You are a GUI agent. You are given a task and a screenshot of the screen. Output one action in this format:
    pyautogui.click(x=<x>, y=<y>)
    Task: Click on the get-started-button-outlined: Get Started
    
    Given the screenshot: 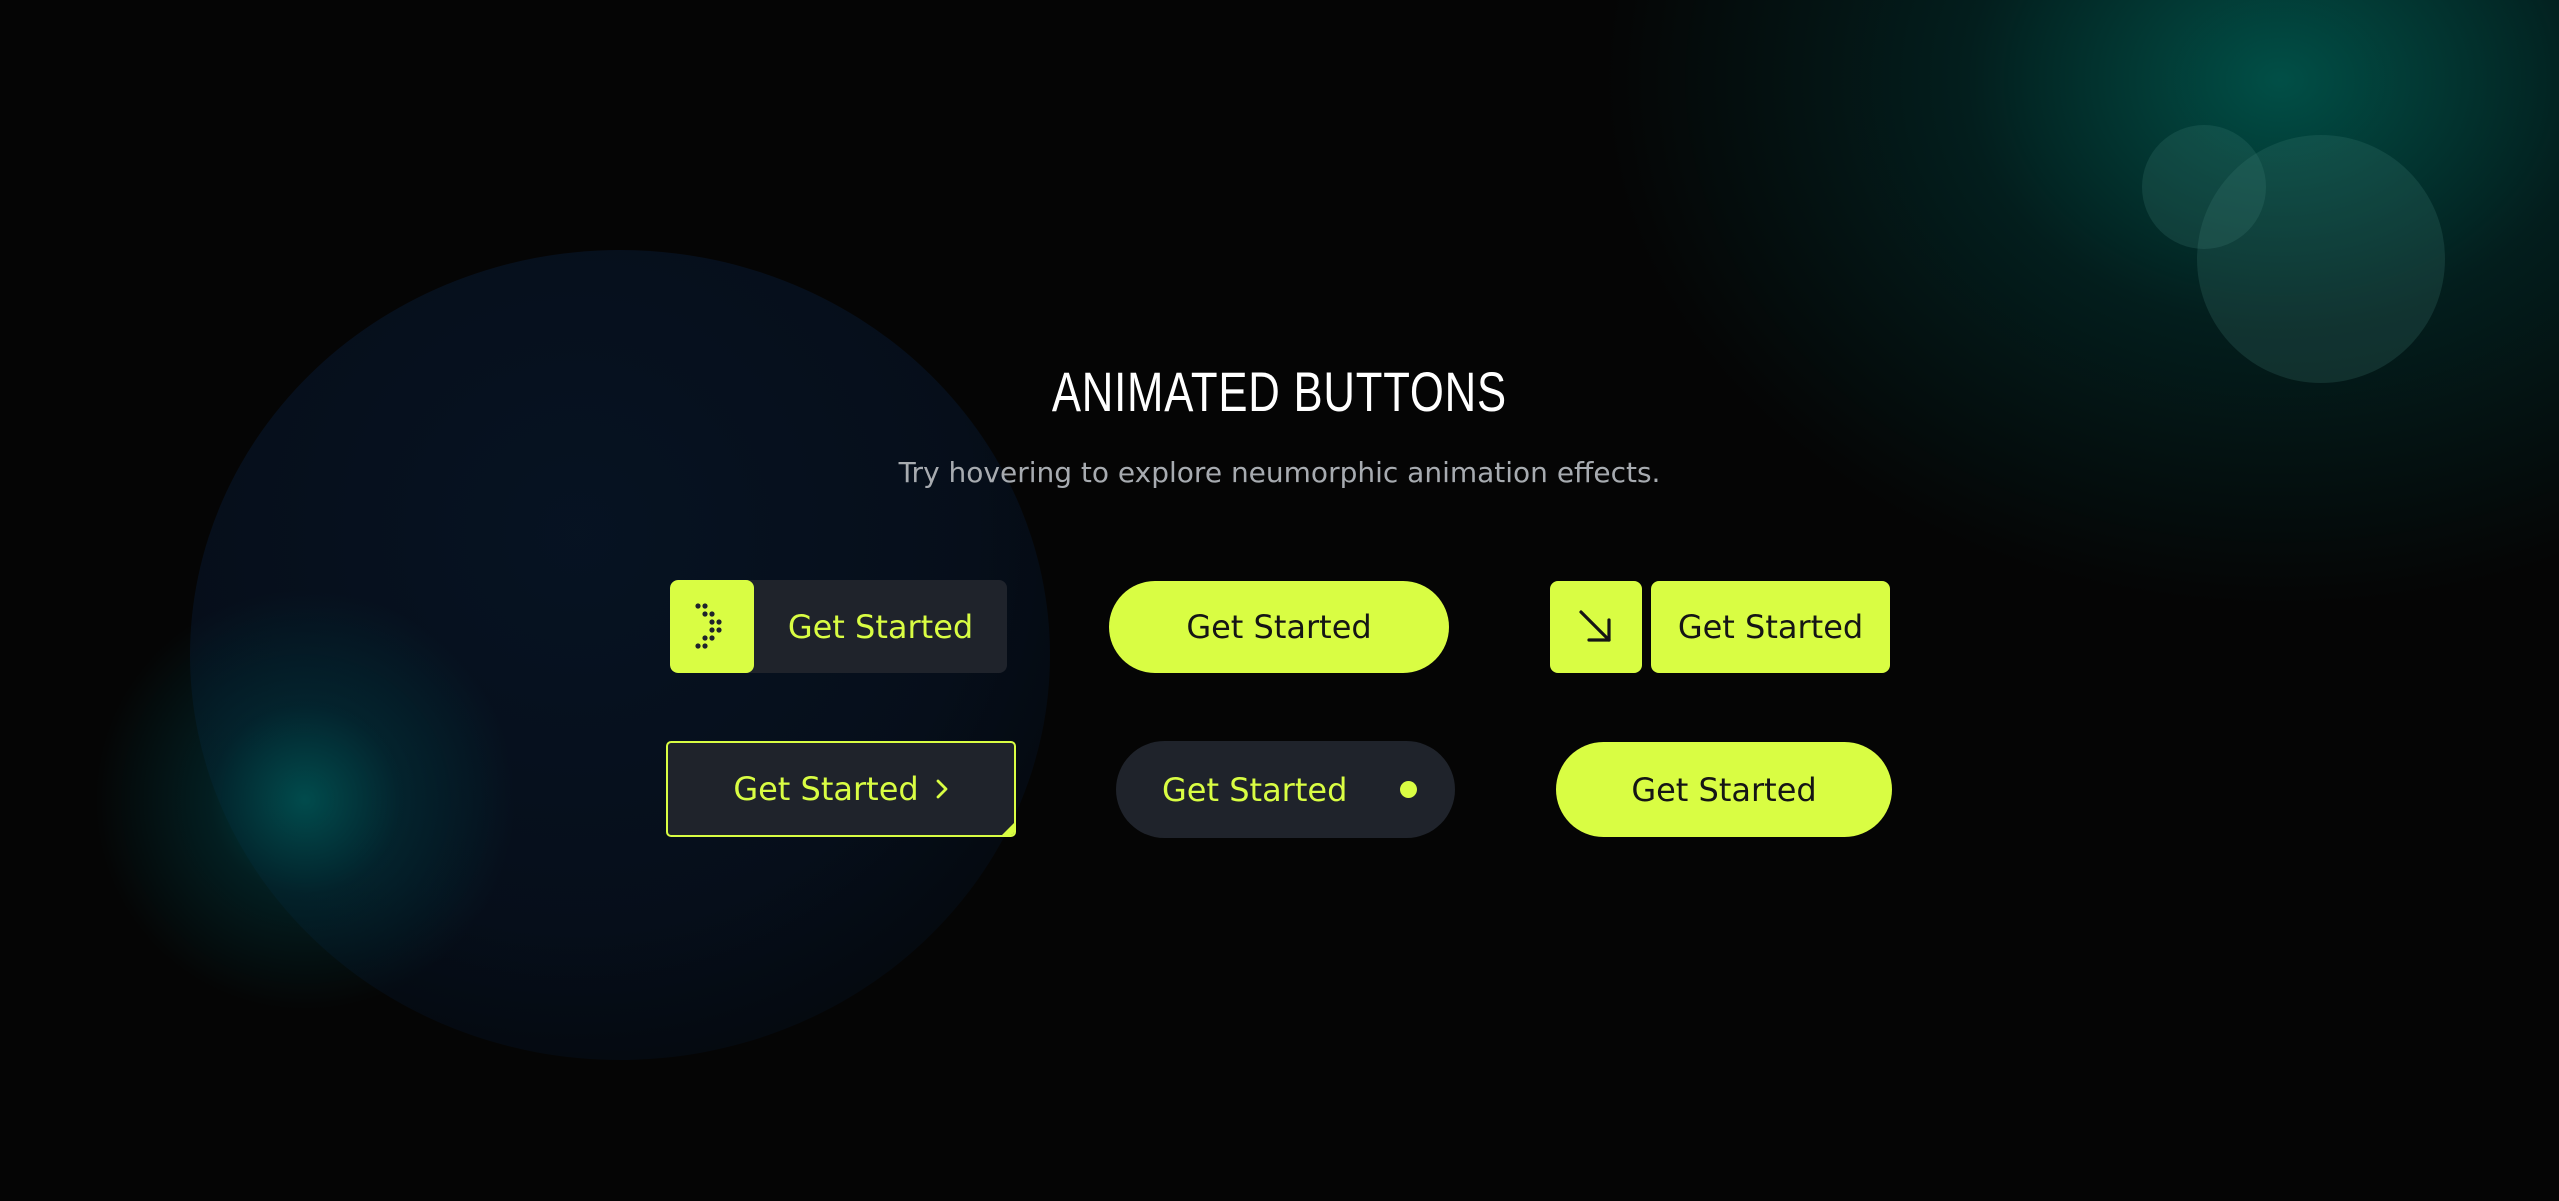 What is the action you would take?
    pyautogui.click(x=841, y=789)
    